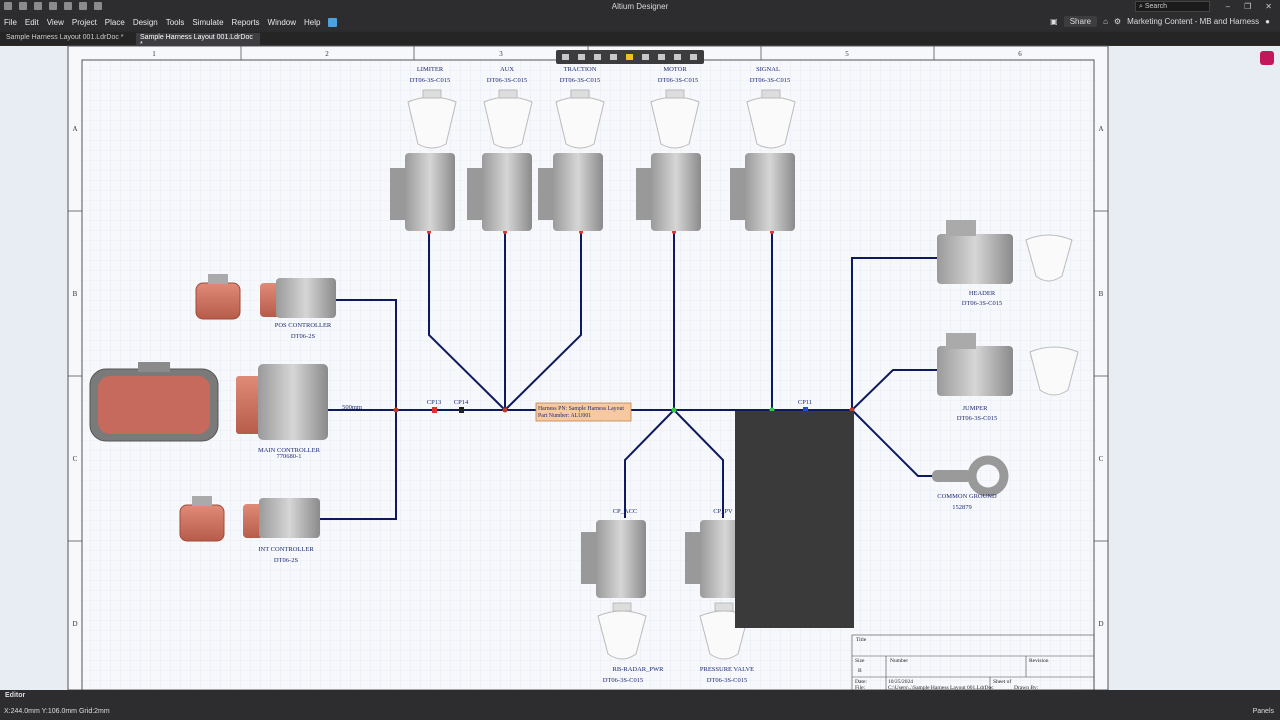 The width and height of the screenshot is (1280, 720). Describe the element at coordinates (94, 711) in the screenshot. I see `grid-size: Grid:2mm` at that location.